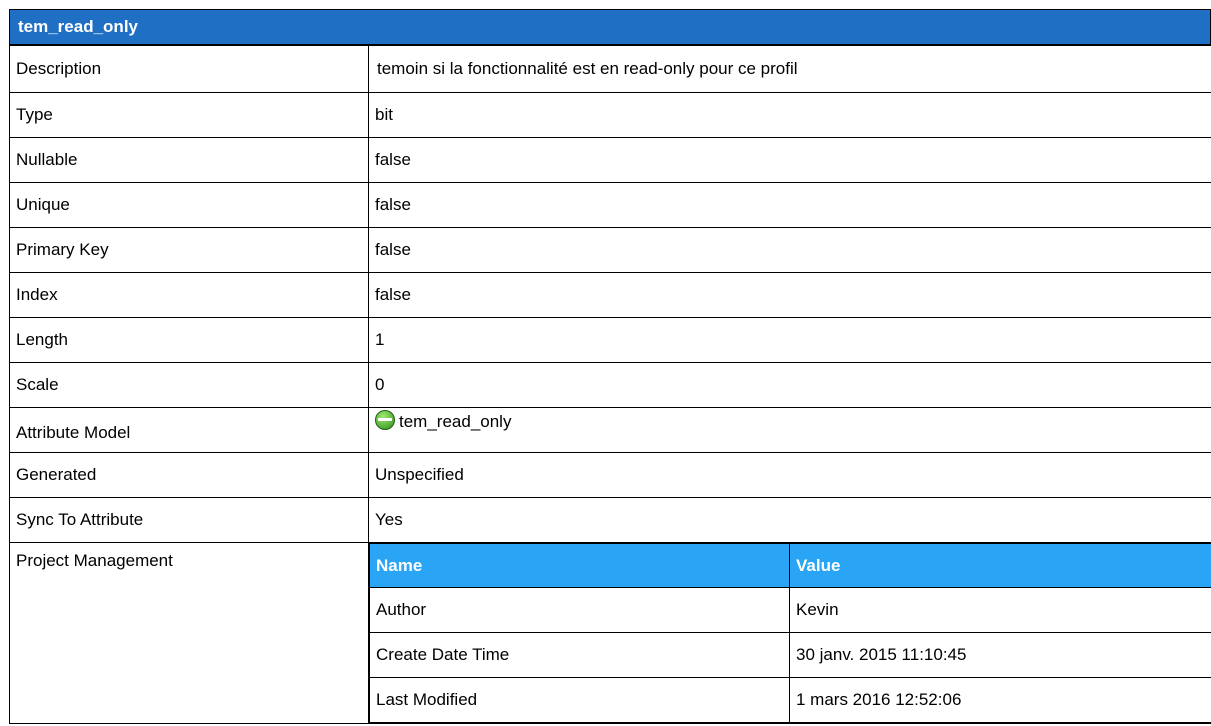  I want to click on table-row: Length 1, so click(610, 340).